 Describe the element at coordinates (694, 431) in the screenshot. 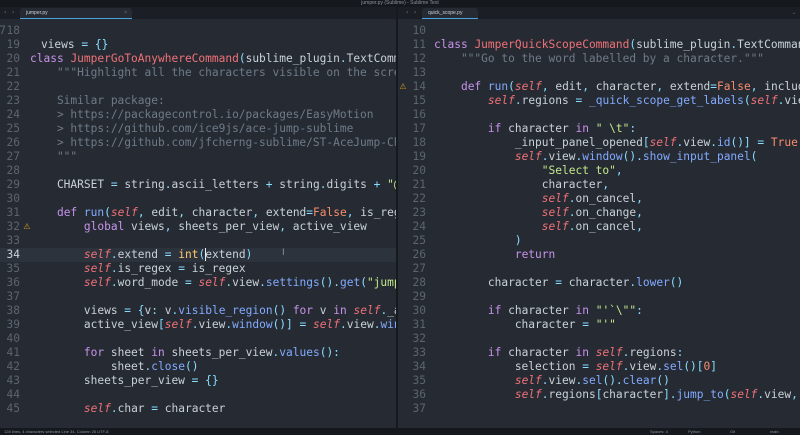

I see `status-syntax: Python` at that location.